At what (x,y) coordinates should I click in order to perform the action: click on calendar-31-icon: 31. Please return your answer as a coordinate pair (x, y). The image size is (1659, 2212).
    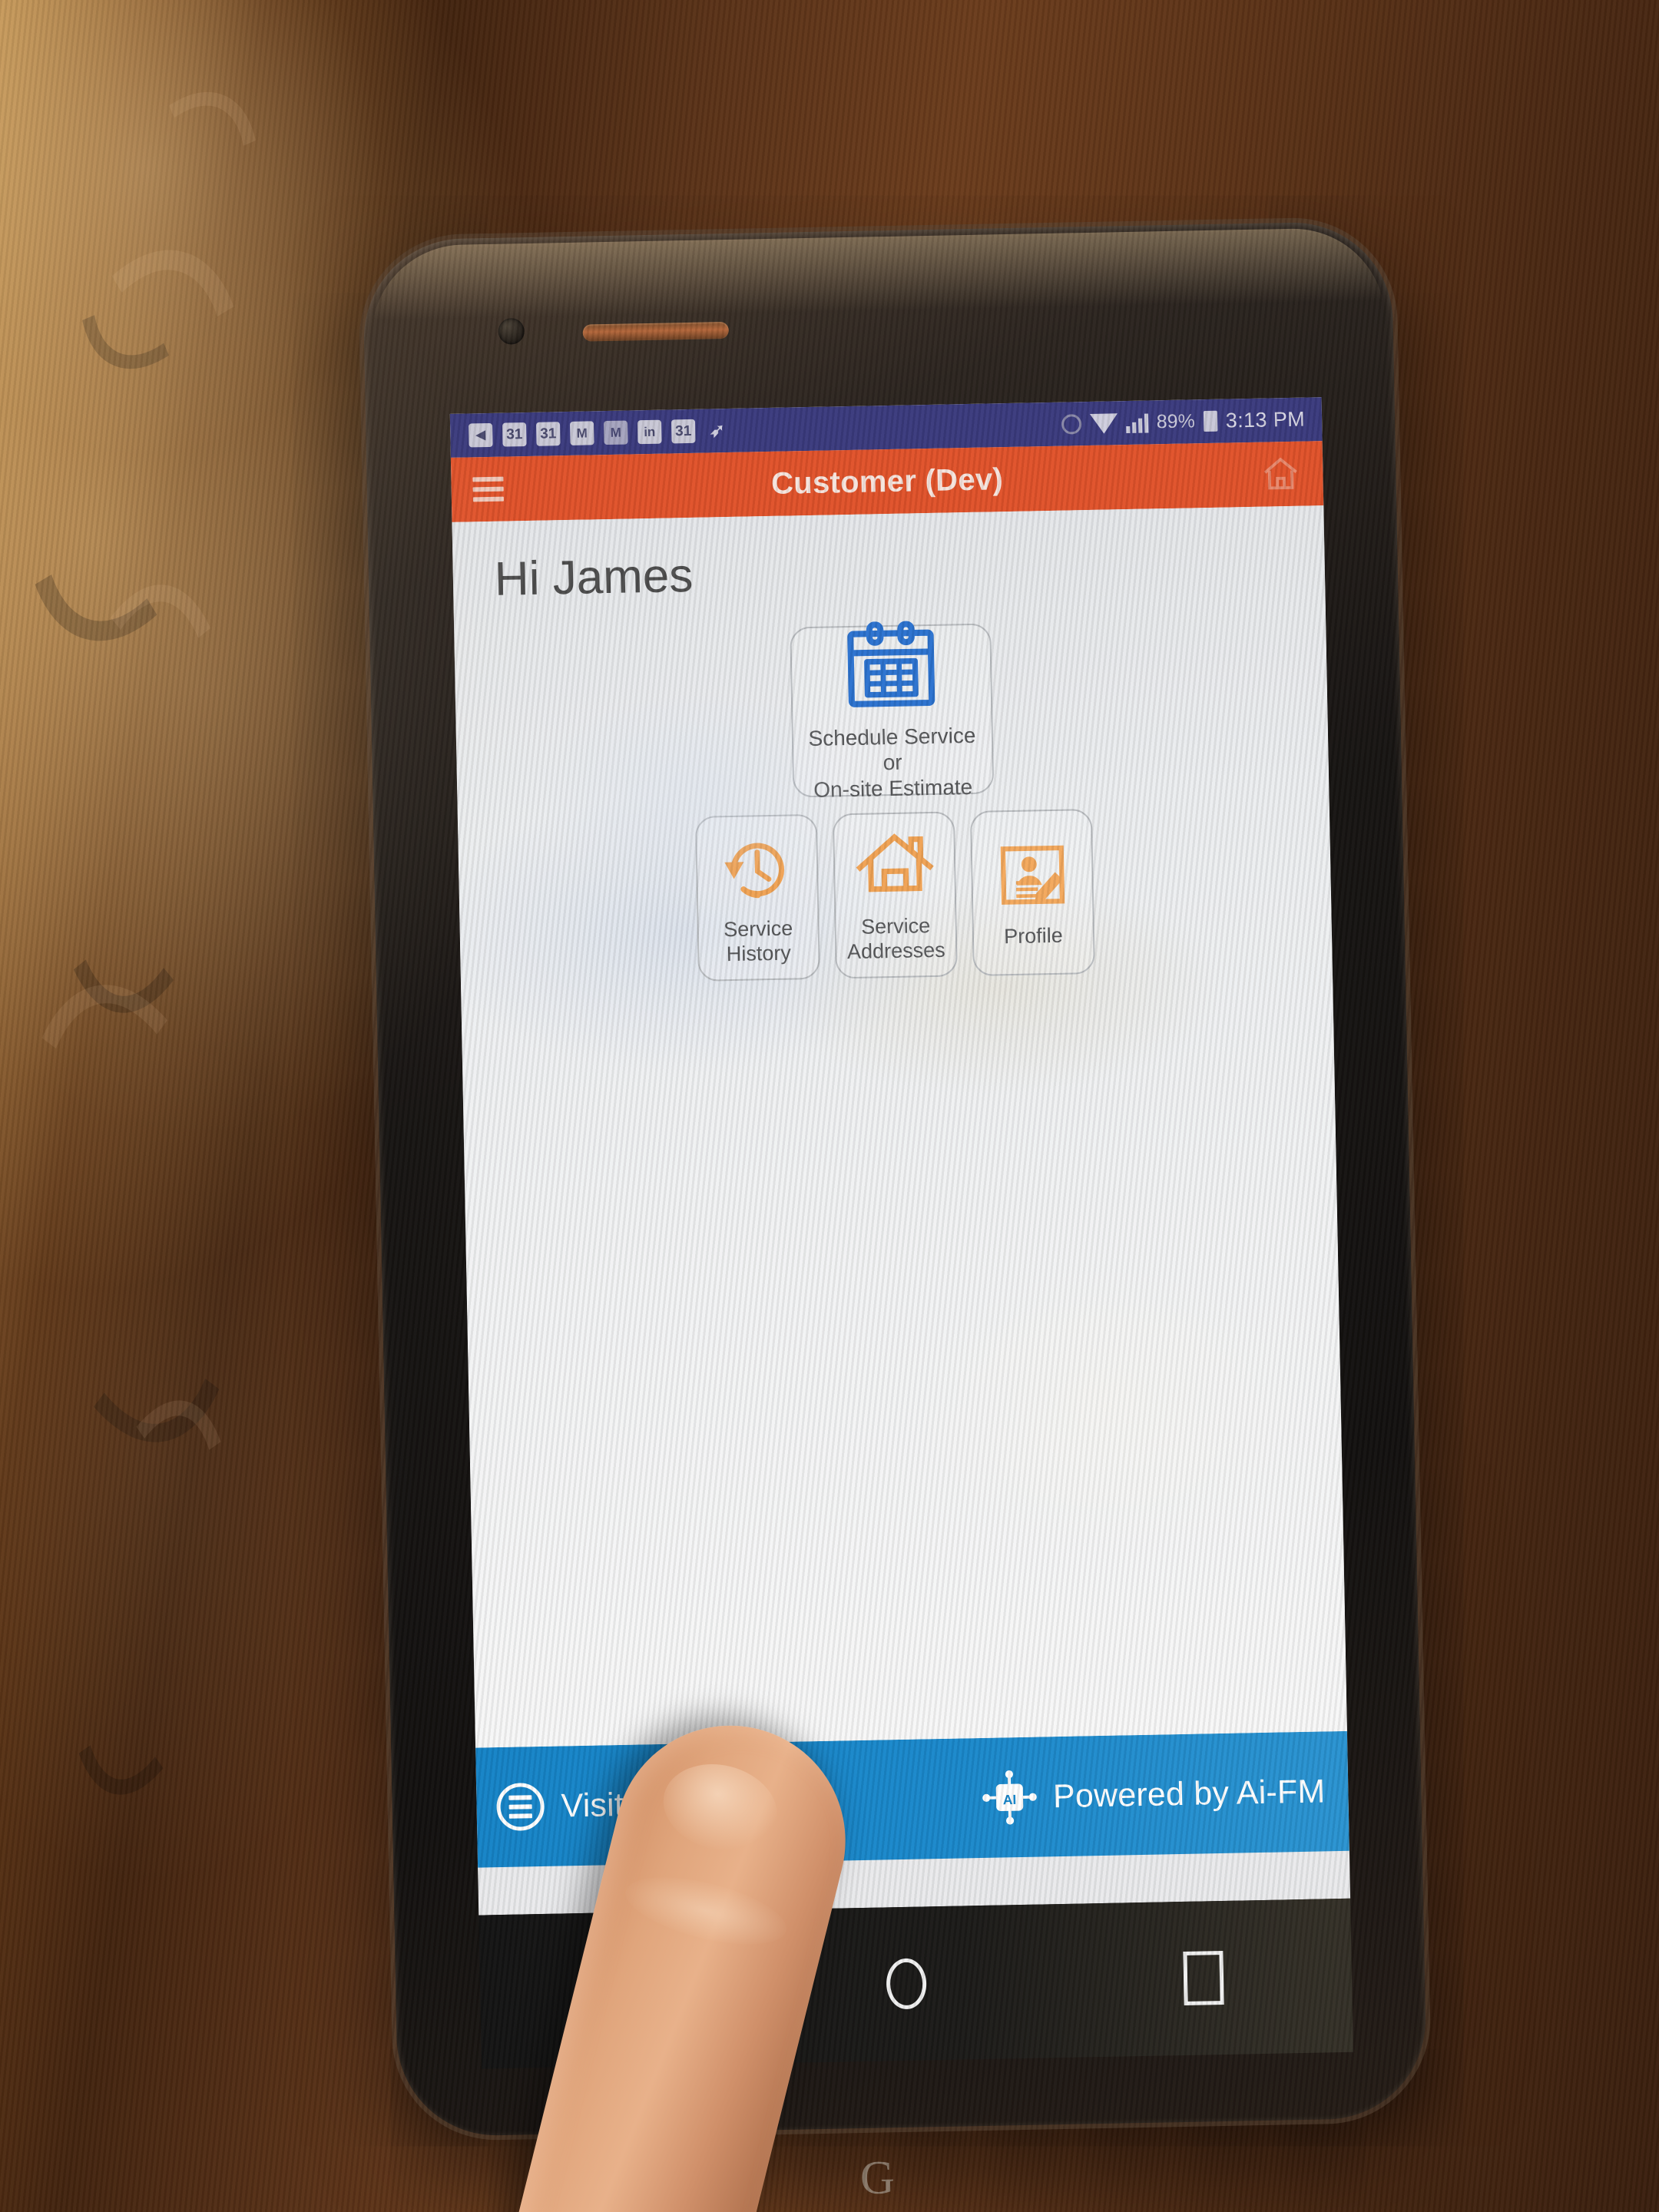
    Looking at the image, I should click on (514, 435).